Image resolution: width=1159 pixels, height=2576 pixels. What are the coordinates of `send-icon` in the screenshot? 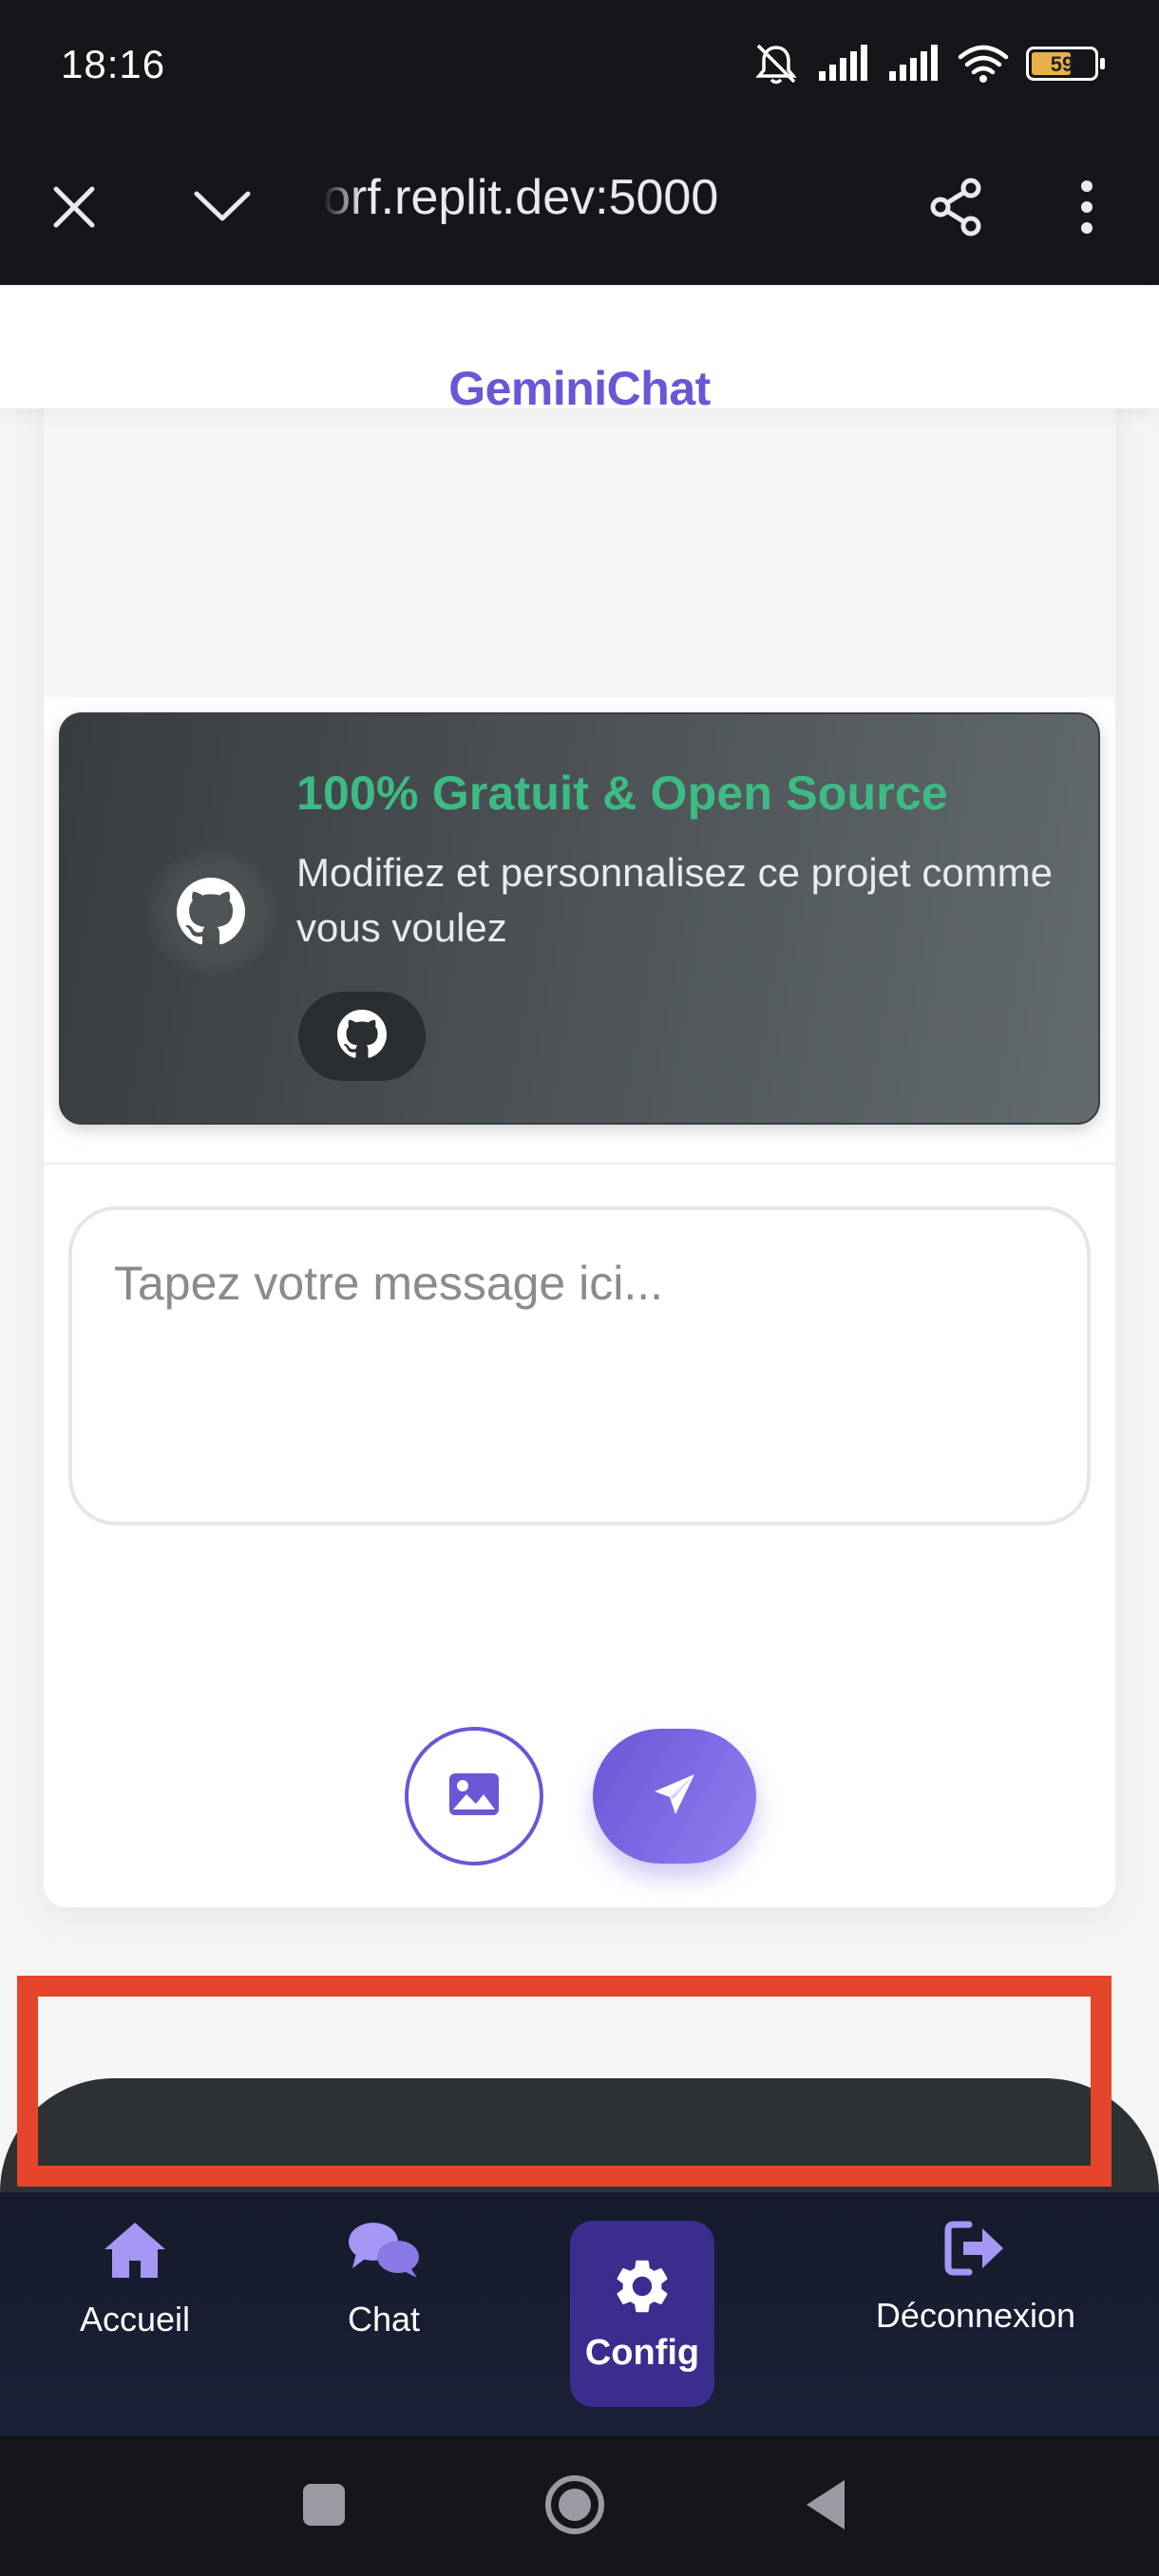 It's located at (674, 1797).